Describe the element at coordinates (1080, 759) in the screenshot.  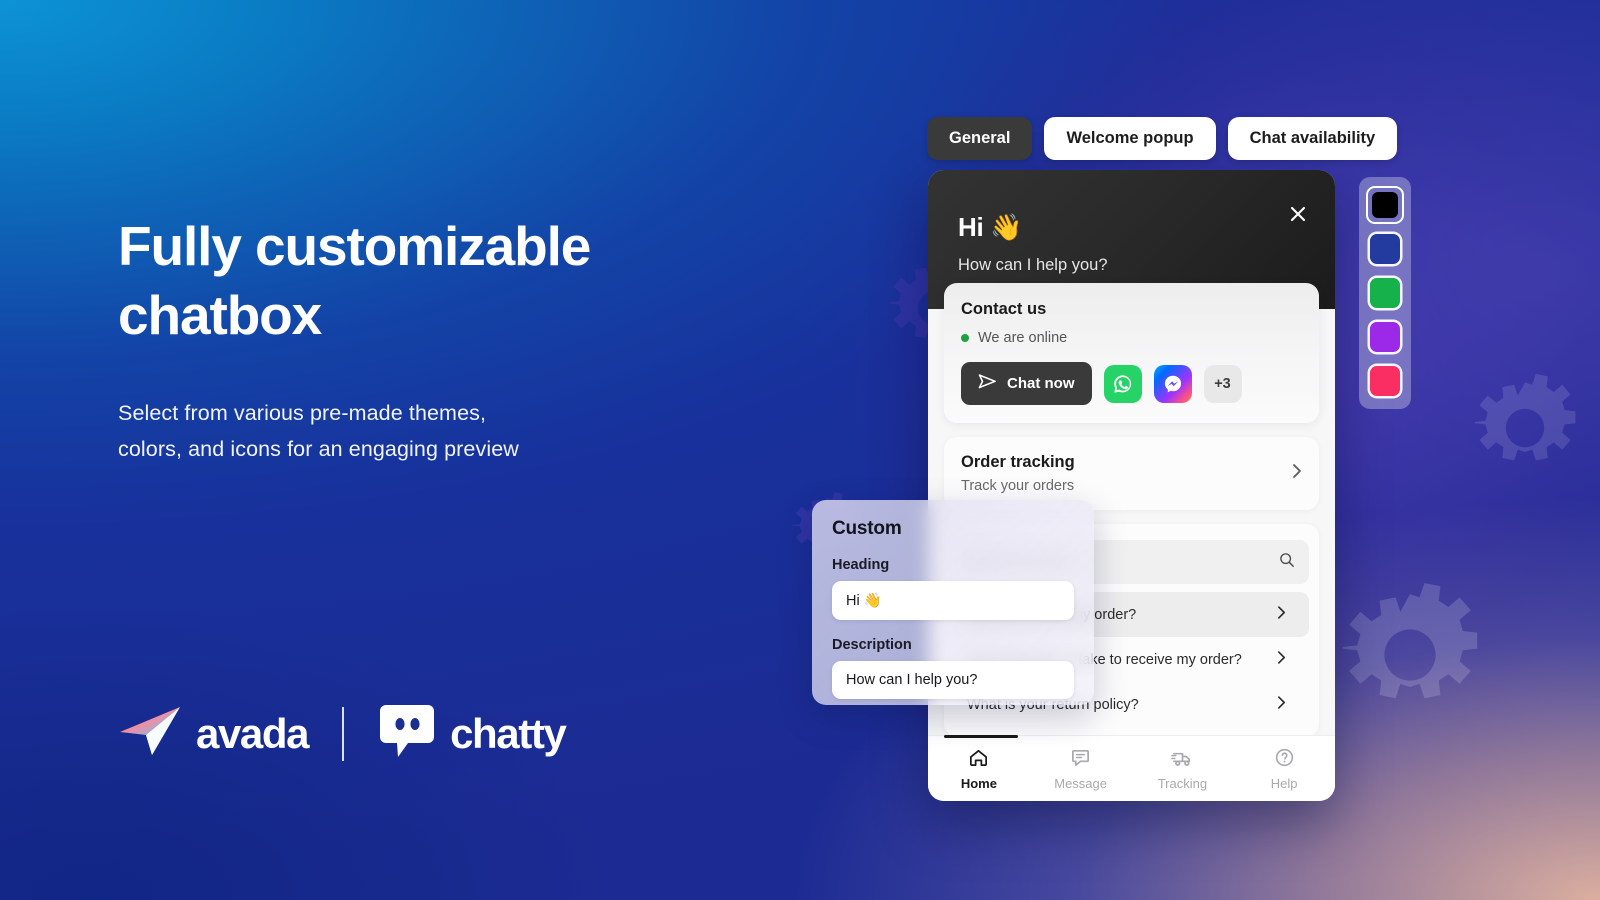
I see `message-icon` at that location.